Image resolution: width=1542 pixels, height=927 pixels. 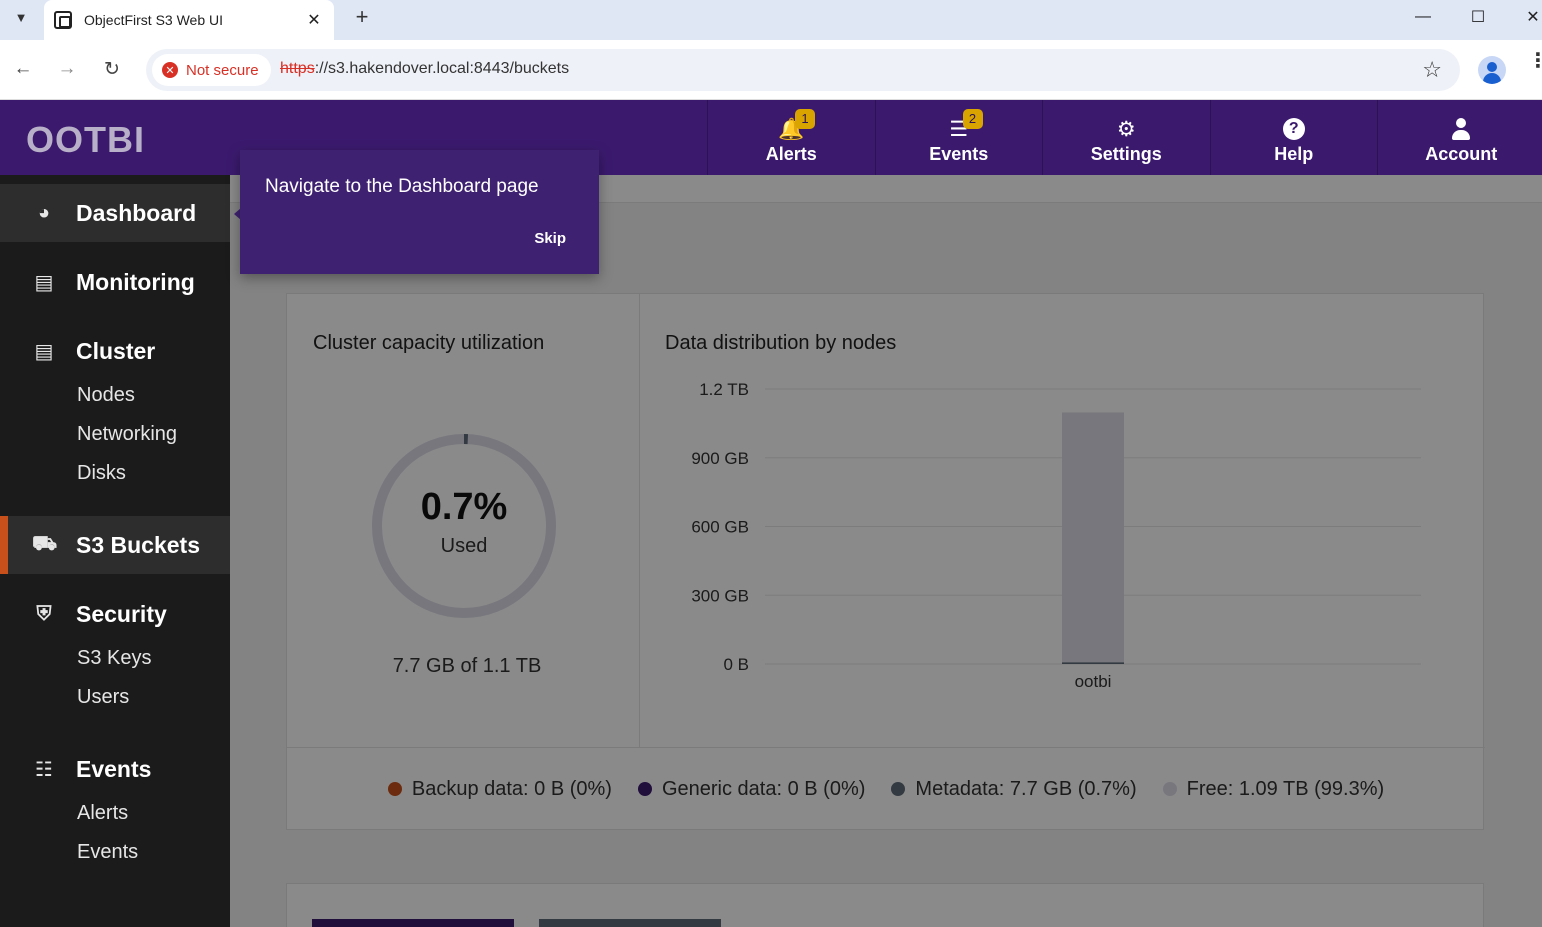 What do you see at coordinates (101, 473) in the screenshot?
I see `sidebar-item-disks: Disks` at bounding box center [101, 473].